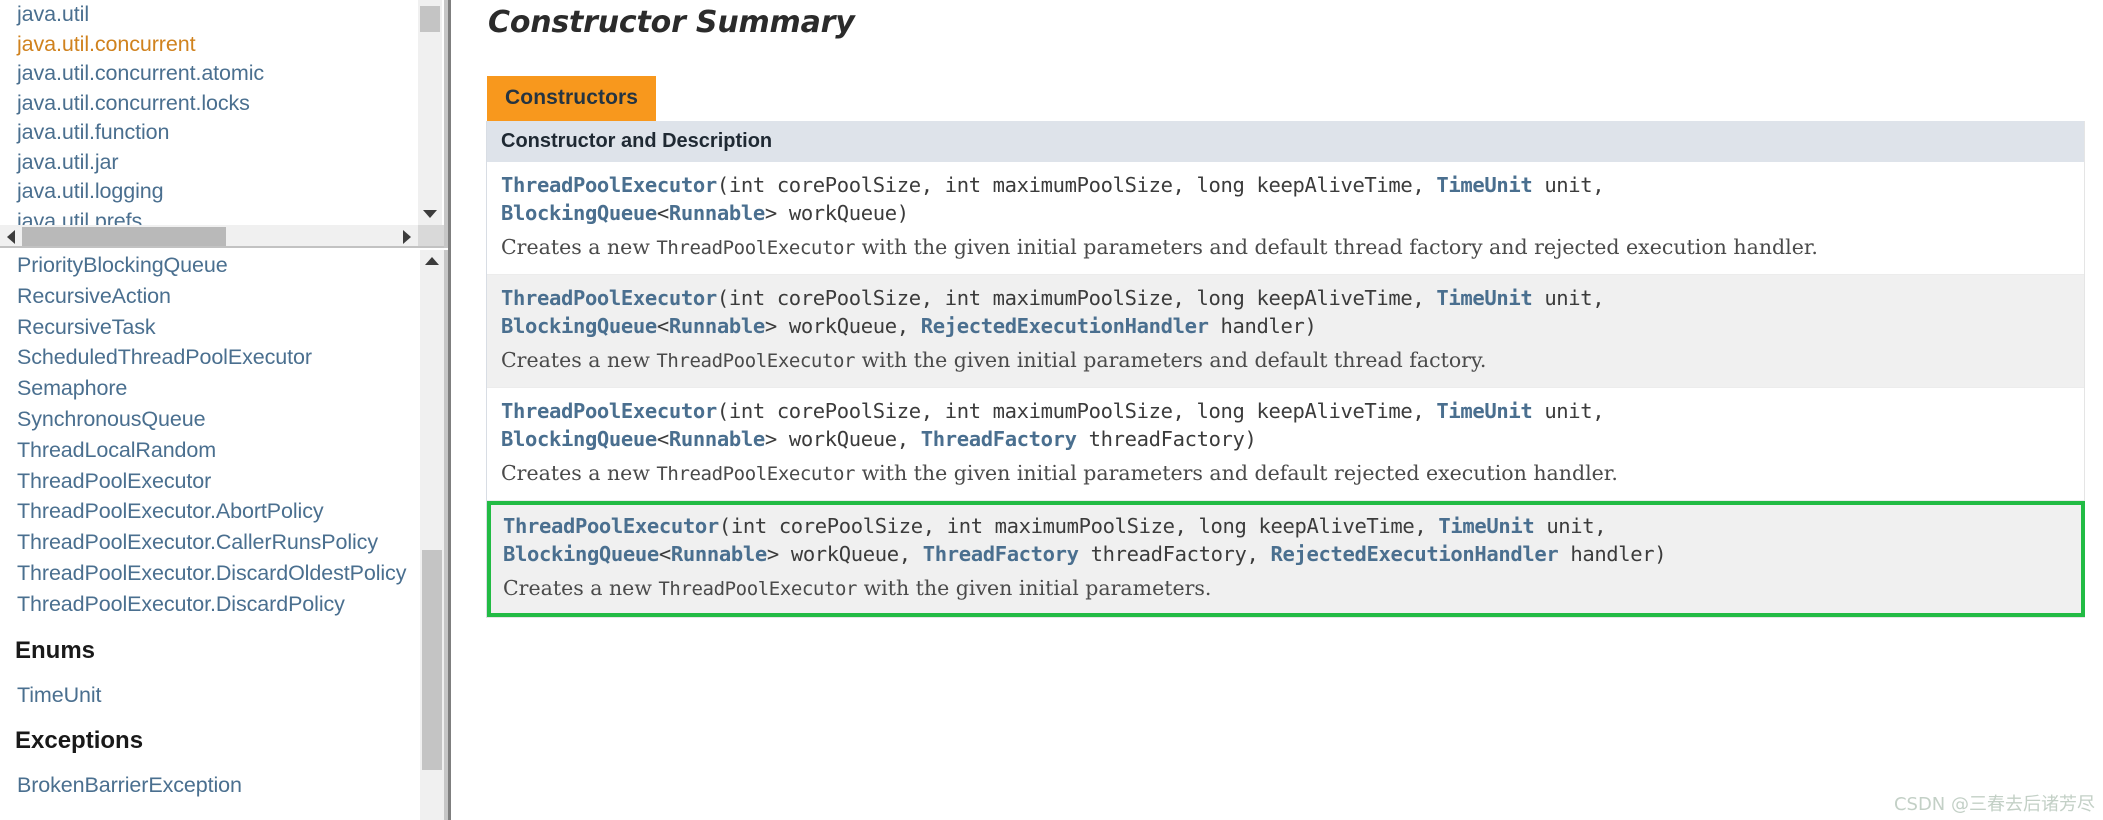 This screenshot has width=2103, height=820. What do you see at coordinates (1285, 141) in the screenshot?
I see `table-column-header: Constructor and Description` at bounding box center [1285, 141].